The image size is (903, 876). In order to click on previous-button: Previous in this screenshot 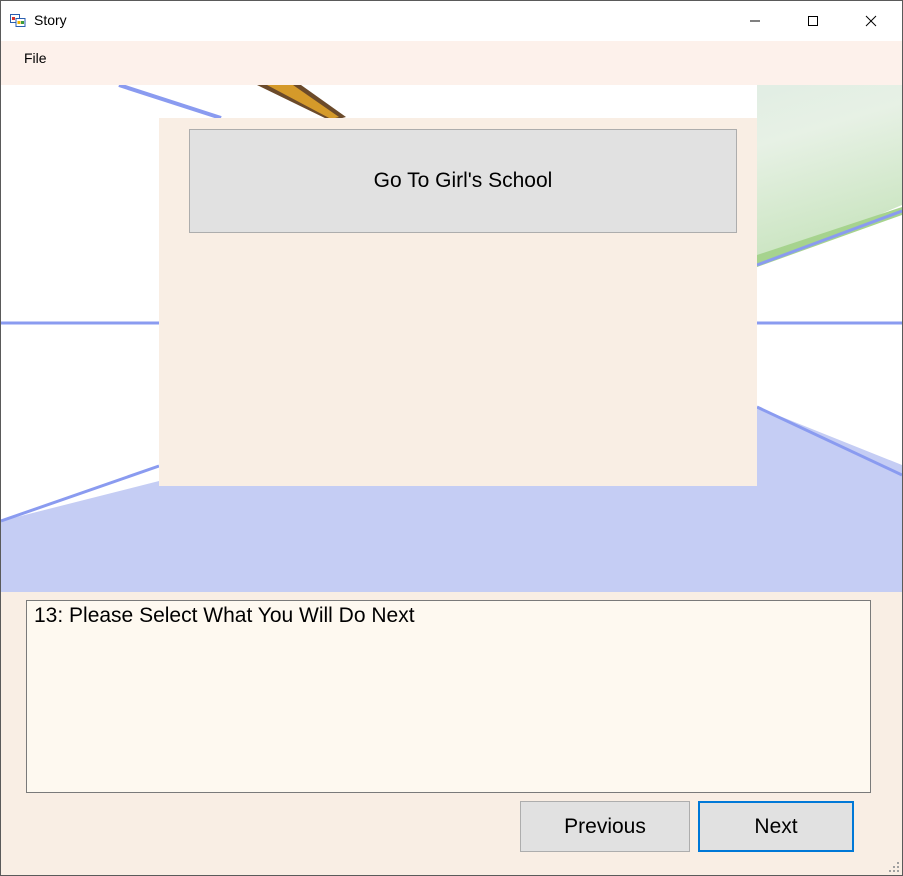, I will do `click(605, 826)`.